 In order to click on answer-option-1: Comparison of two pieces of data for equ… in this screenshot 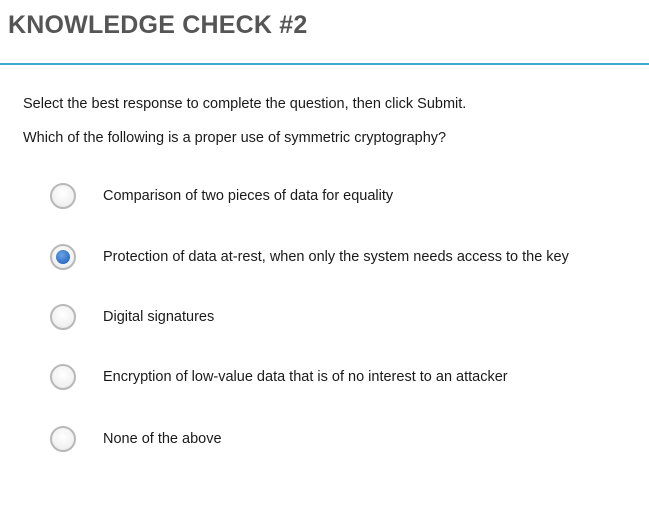, I will do `click(345, 196)`.